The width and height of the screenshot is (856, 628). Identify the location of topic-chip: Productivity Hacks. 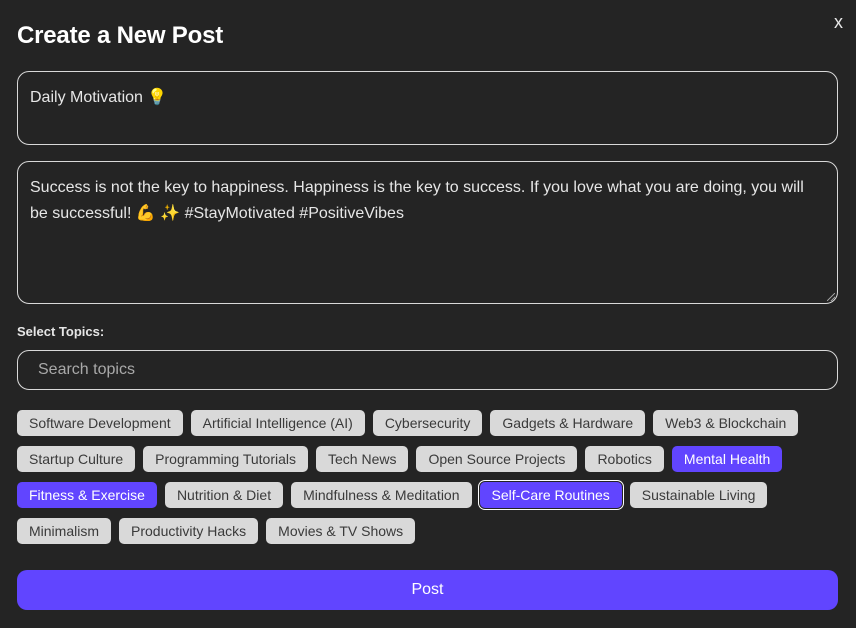
(189, 531).